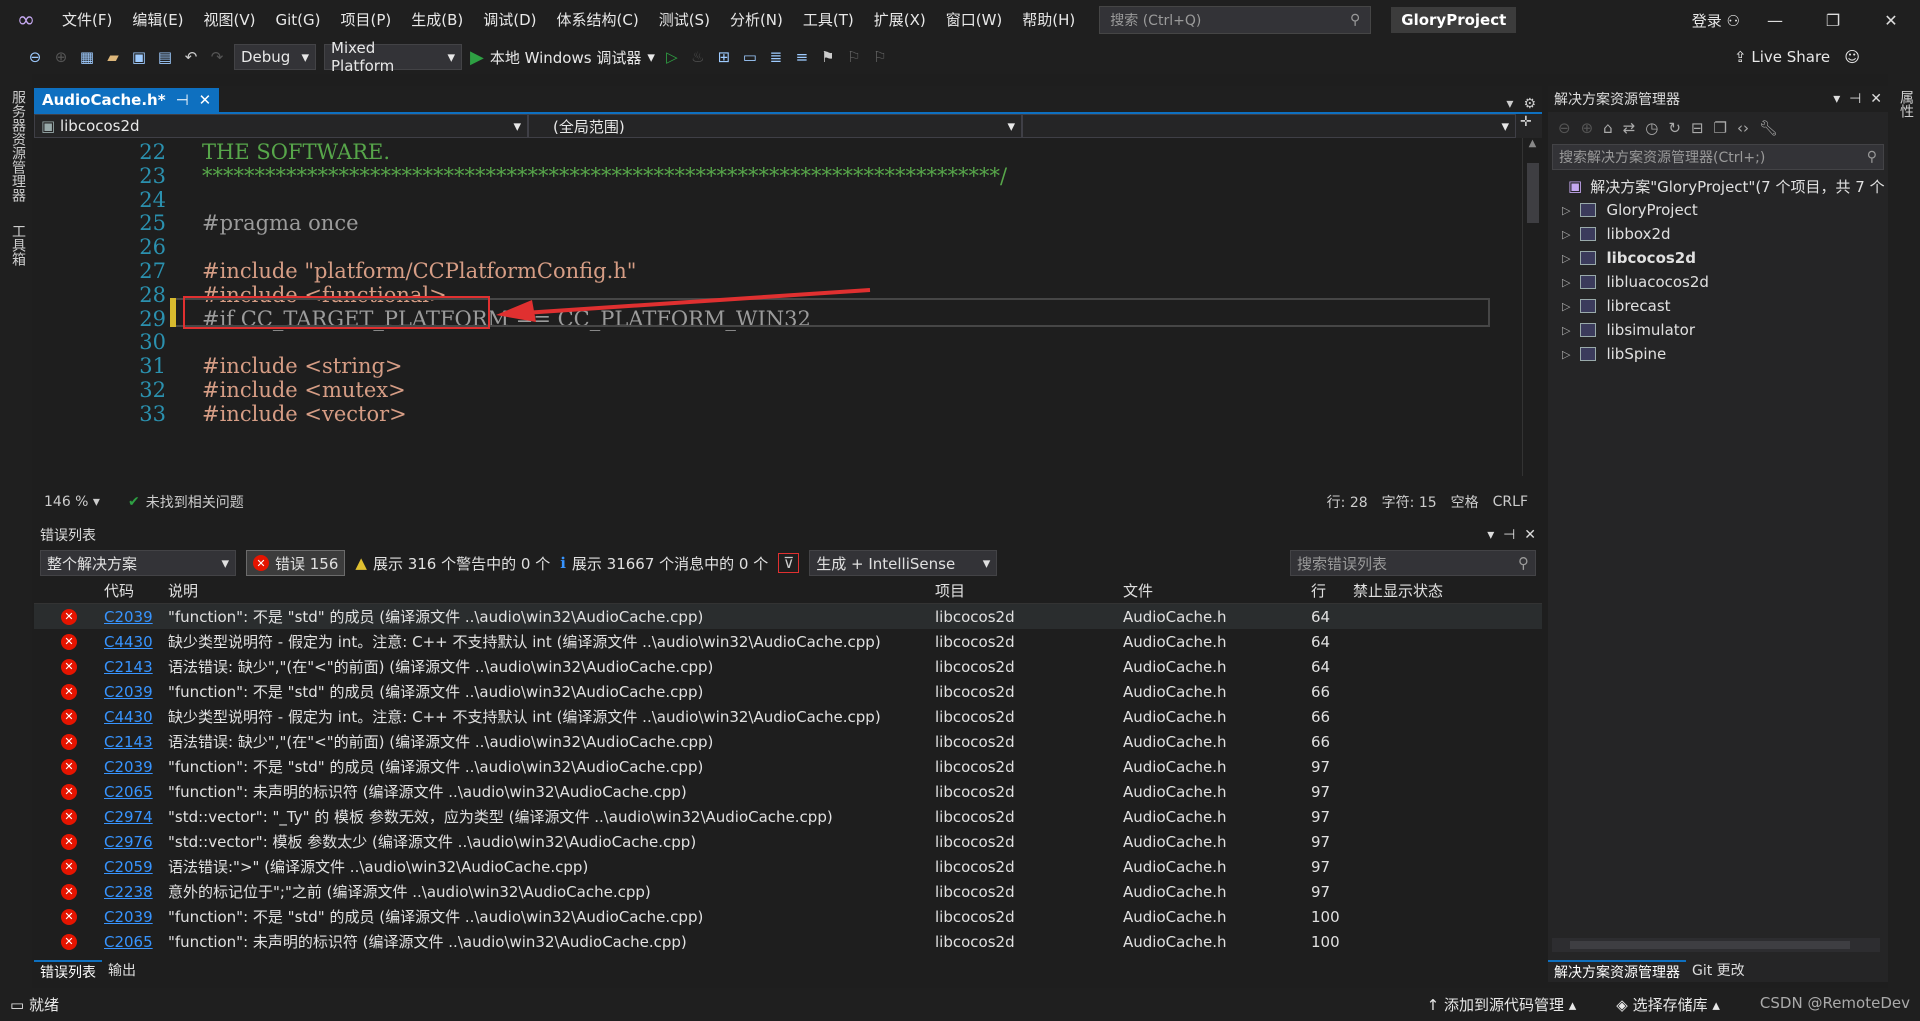 The height and width of the screenshot is (1021, 1920). What do you see at coordinates (1217, 590) in the screenshot?
I see `column-file: 文件` at bounding box center [1217, 590].